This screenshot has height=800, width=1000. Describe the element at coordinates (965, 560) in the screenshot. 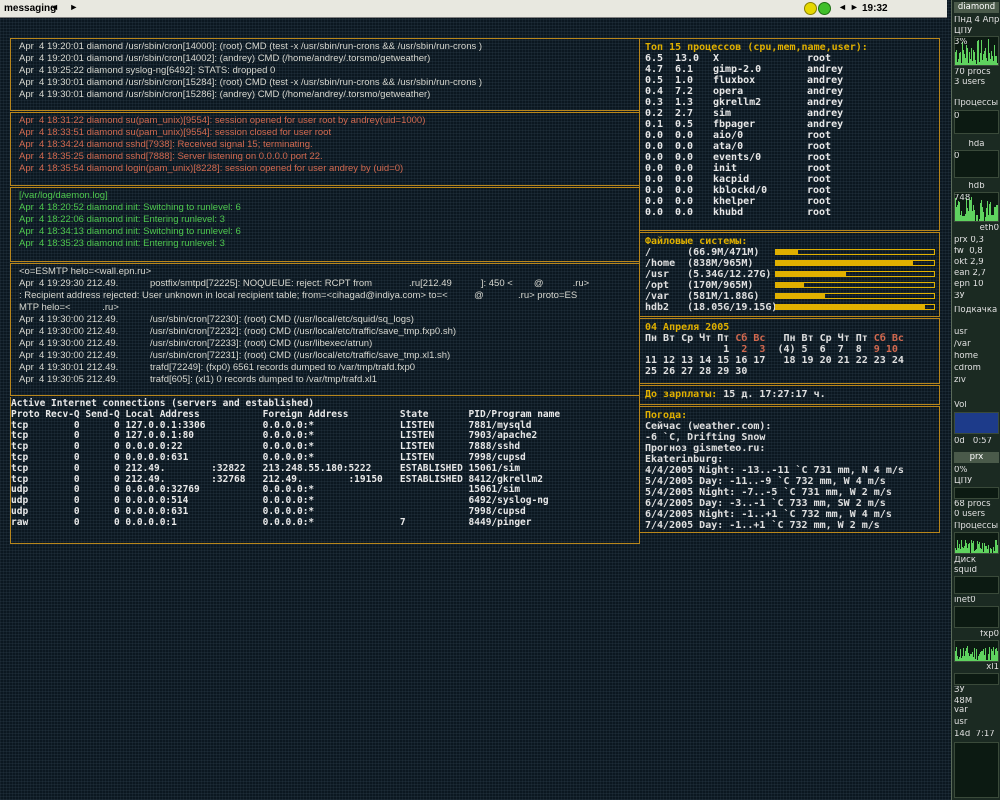

I see `gk-disk-label: Диск` at that location.